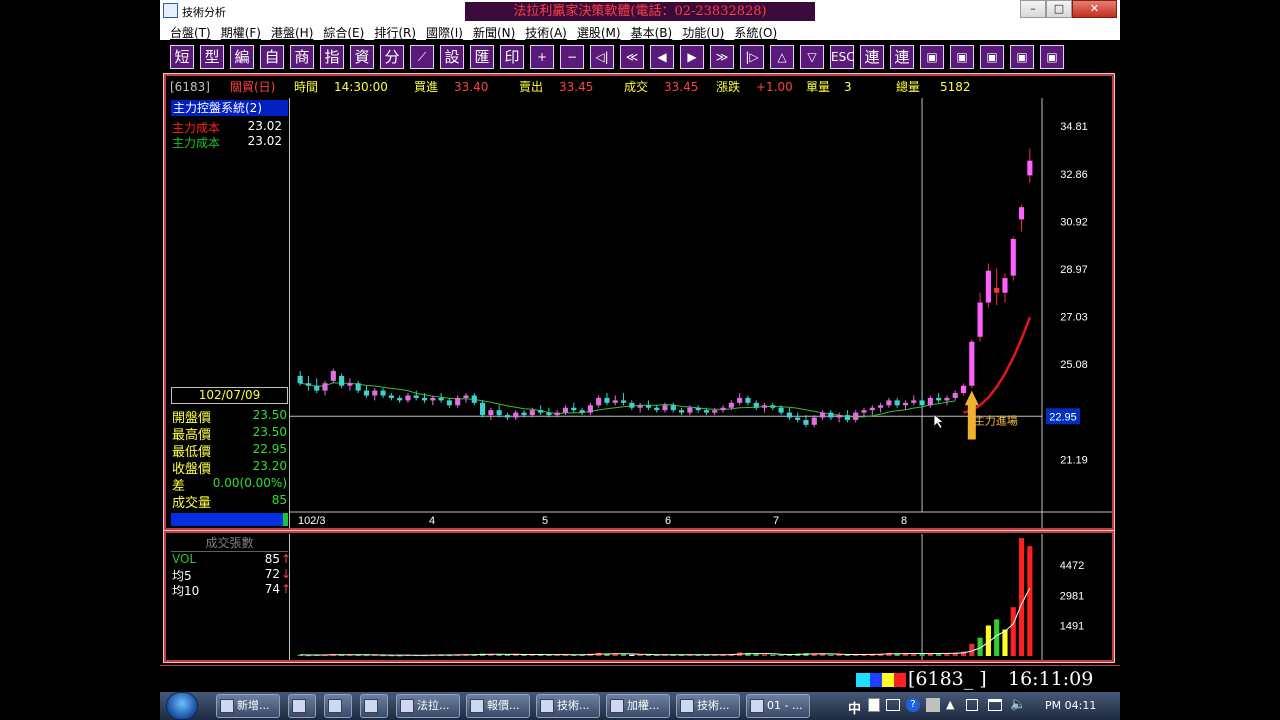 Image resolution: width=1280 pixels, height=720 pixels. I want to click on volume-legend-value: 72, so click(272, 574).